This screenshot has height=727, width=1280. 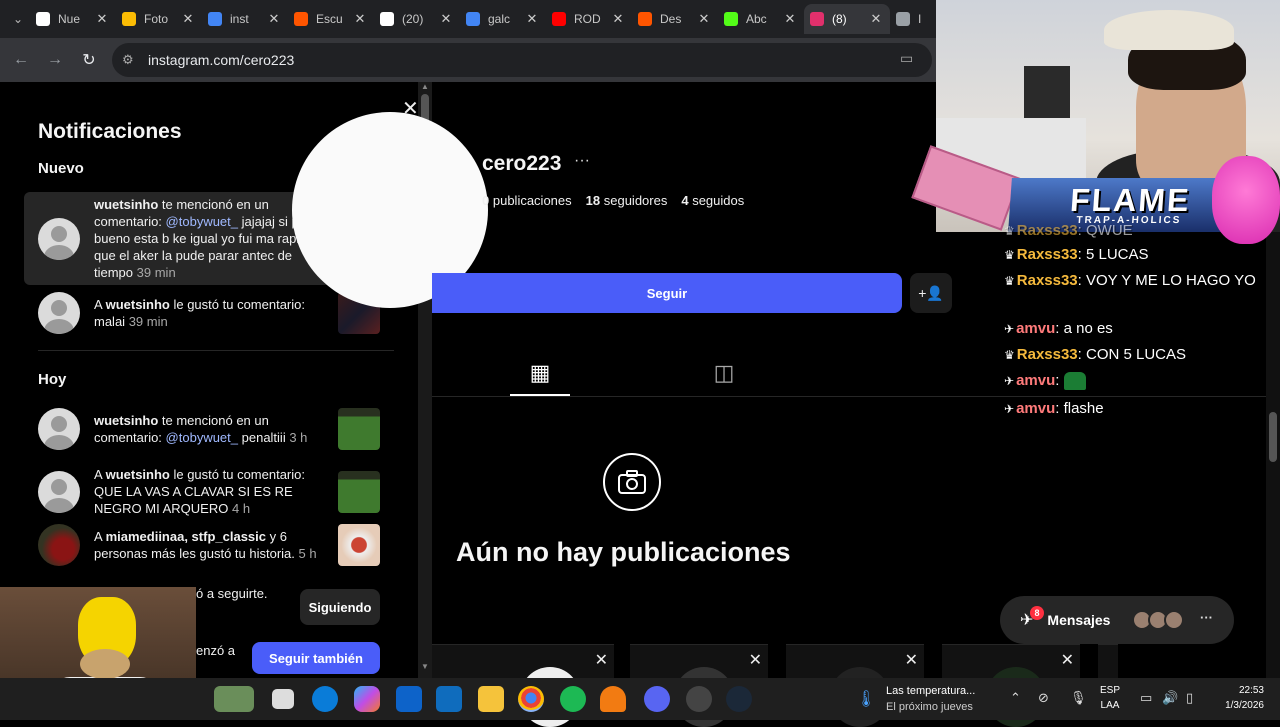 What do you see at coordinates (1078, 698) in the screenshot?
I see `microphone-icon: 🎙` at bounding box center [1078, 698].